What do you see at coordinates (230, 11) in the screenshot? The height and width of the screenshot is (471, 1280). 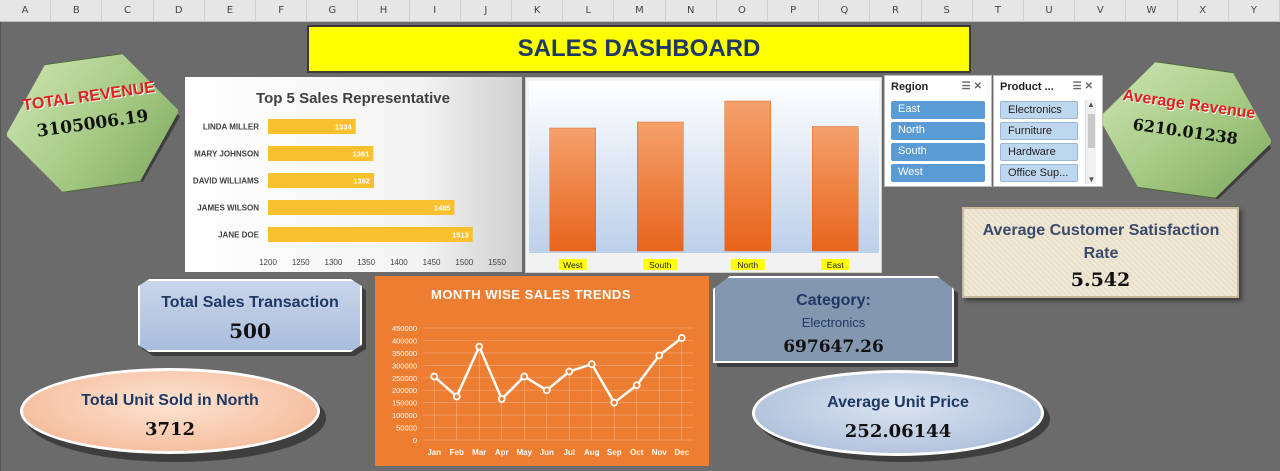 I see `column-header-e: E` at bounding box center [230, 11].